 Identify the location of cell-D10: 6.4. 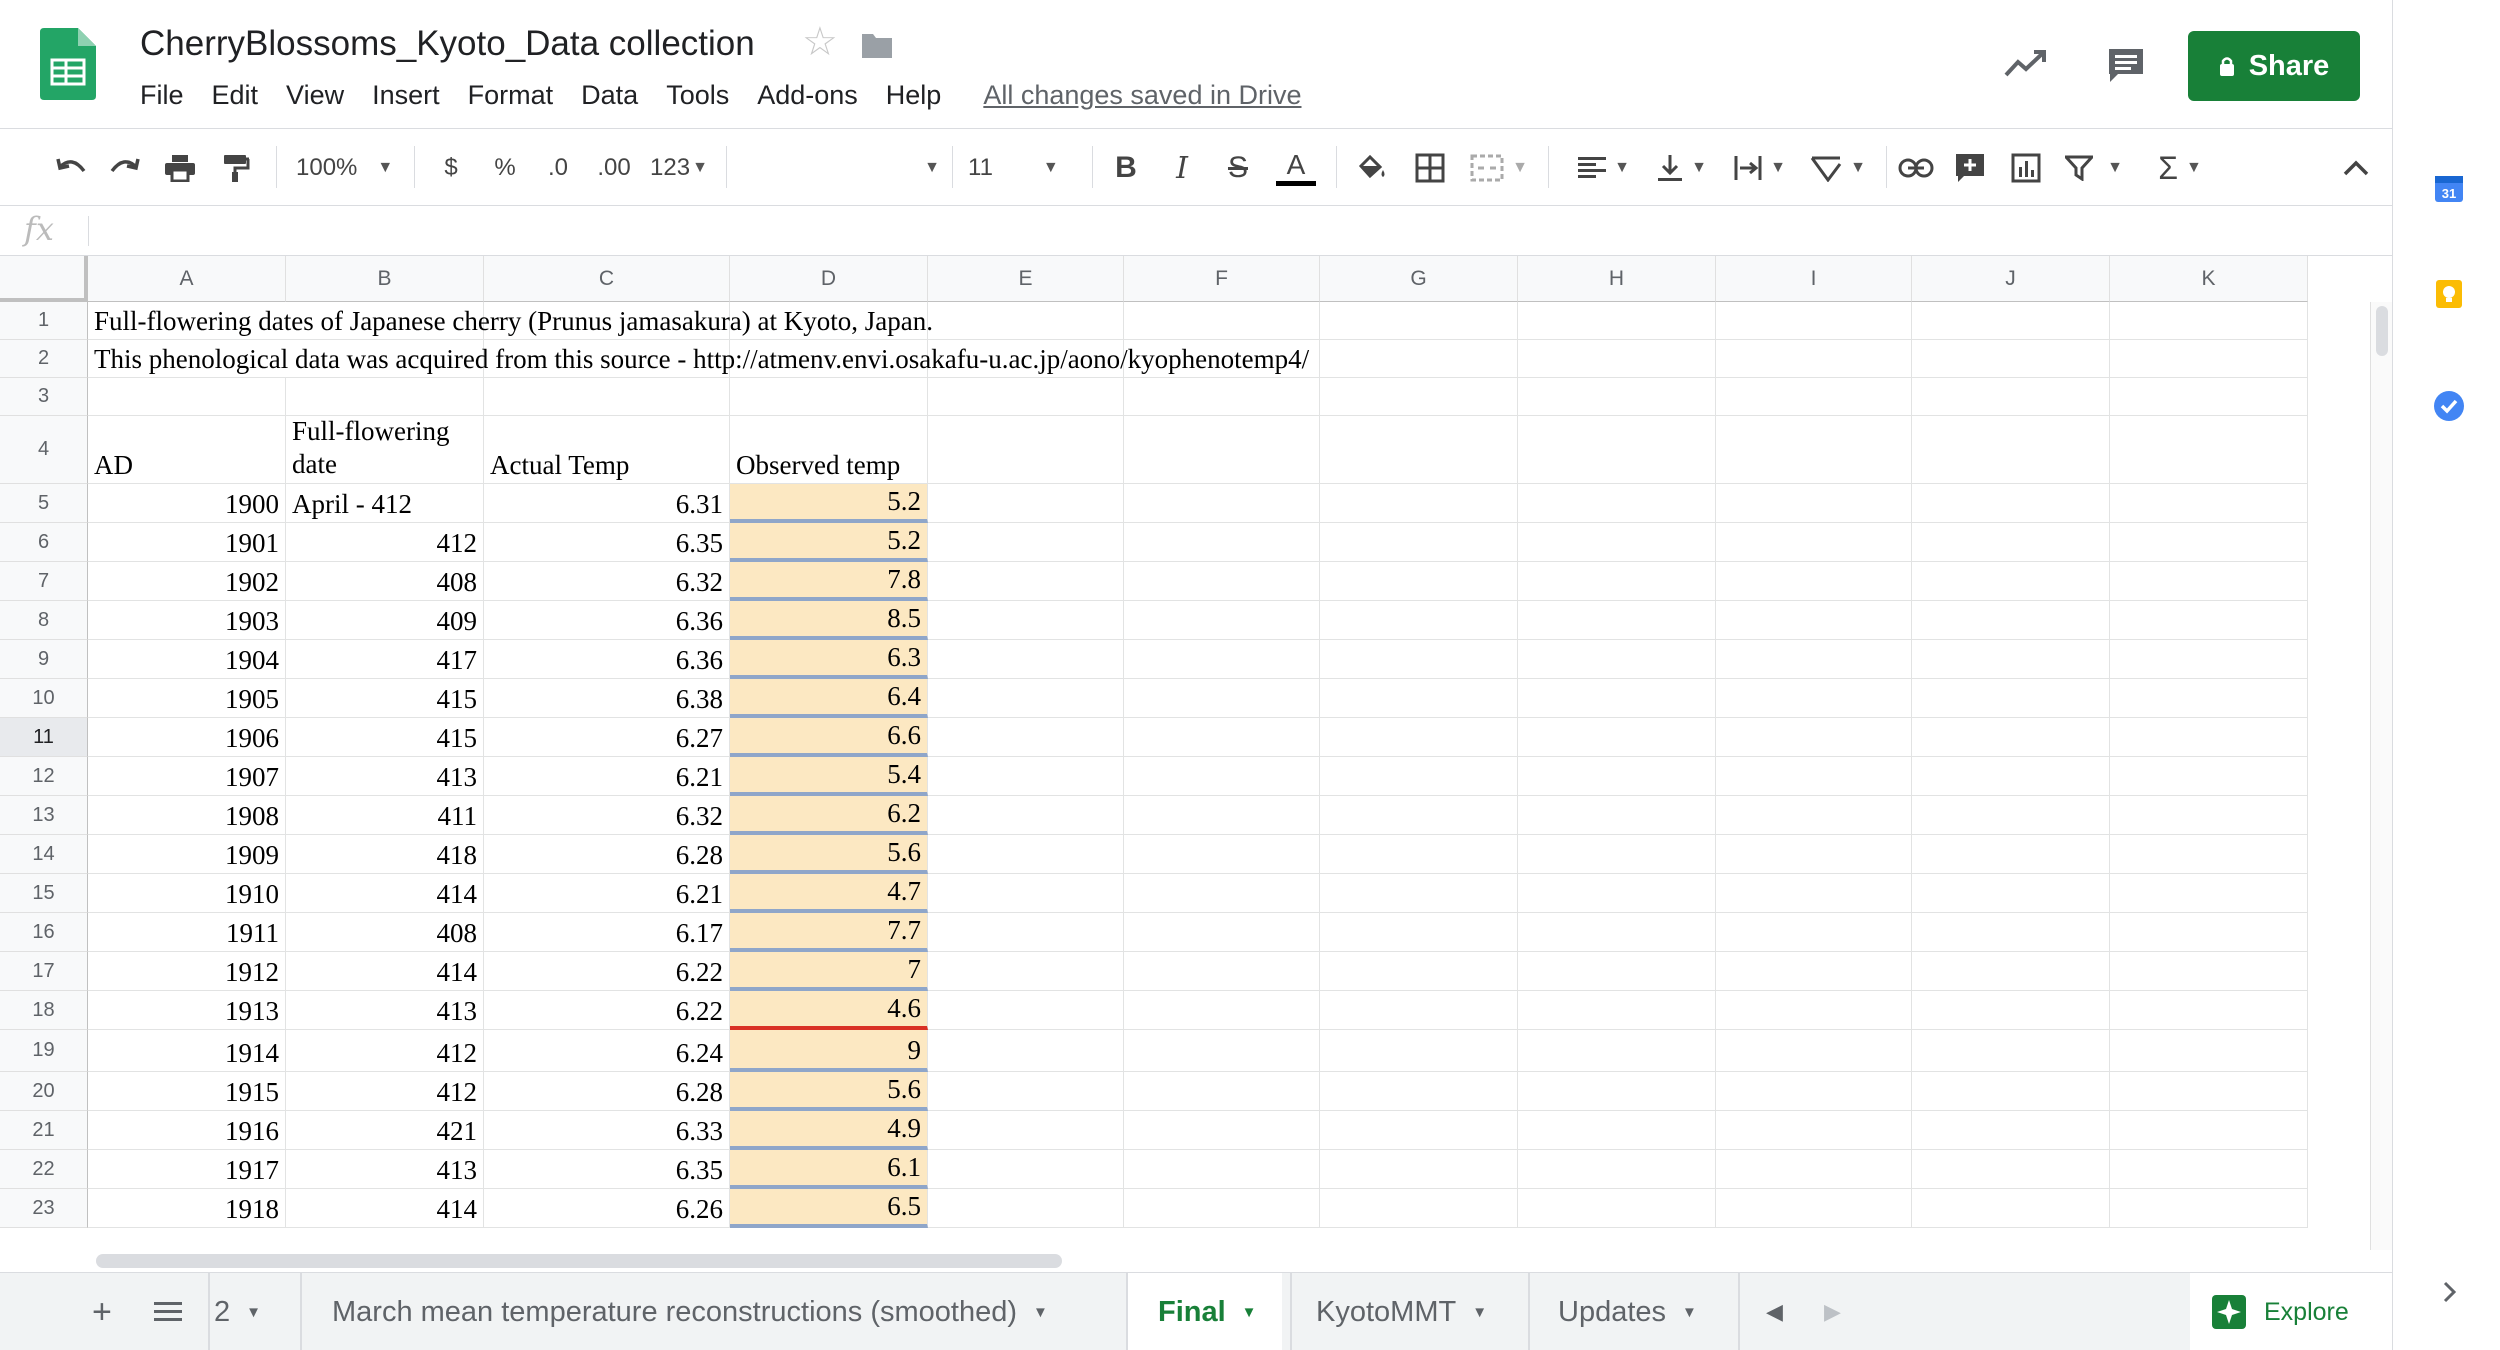
(829, 698).